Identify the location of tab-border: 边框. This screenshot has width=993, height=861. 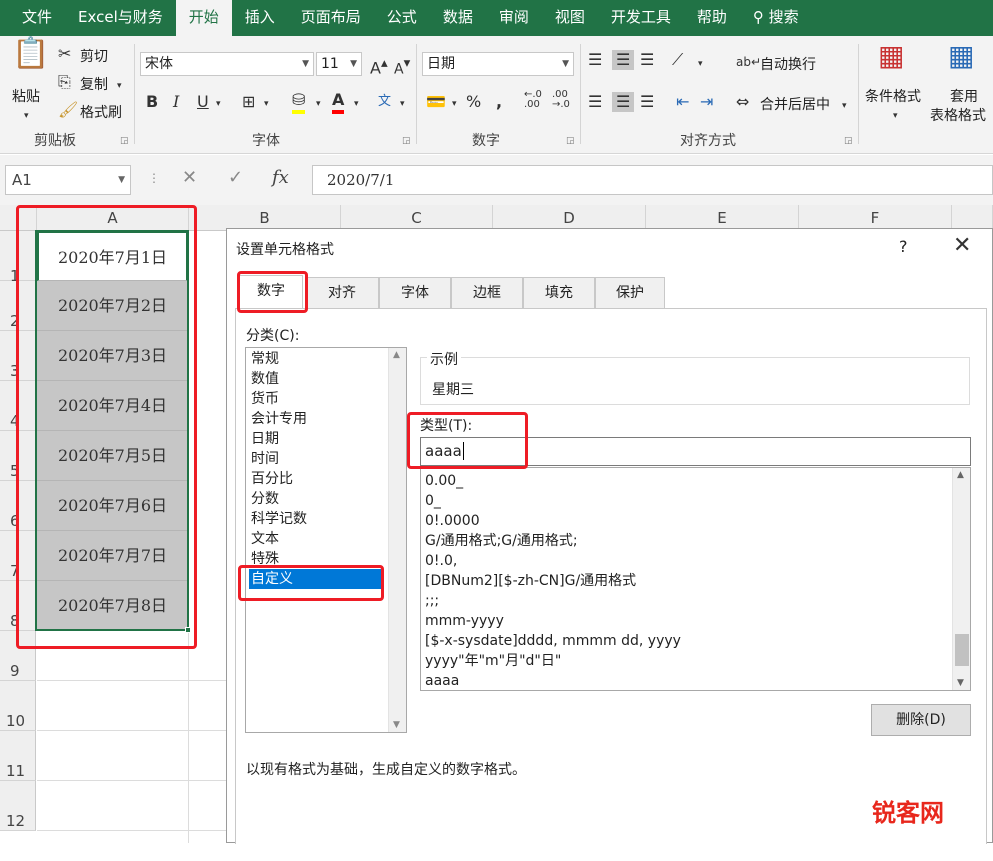
(487, 293).